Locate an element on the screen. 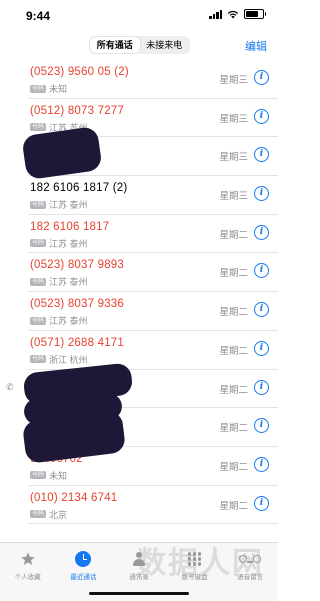  star-icon is located at coordinates (28, 559).